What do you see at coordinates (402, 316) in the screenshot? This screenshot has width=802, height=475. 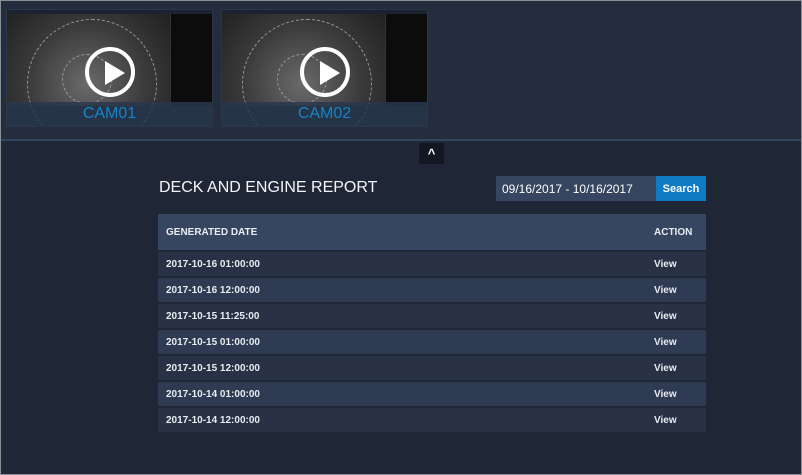 I see `generated-date: 2017-10-15 11:25:00` at bounding box center [402, 316].